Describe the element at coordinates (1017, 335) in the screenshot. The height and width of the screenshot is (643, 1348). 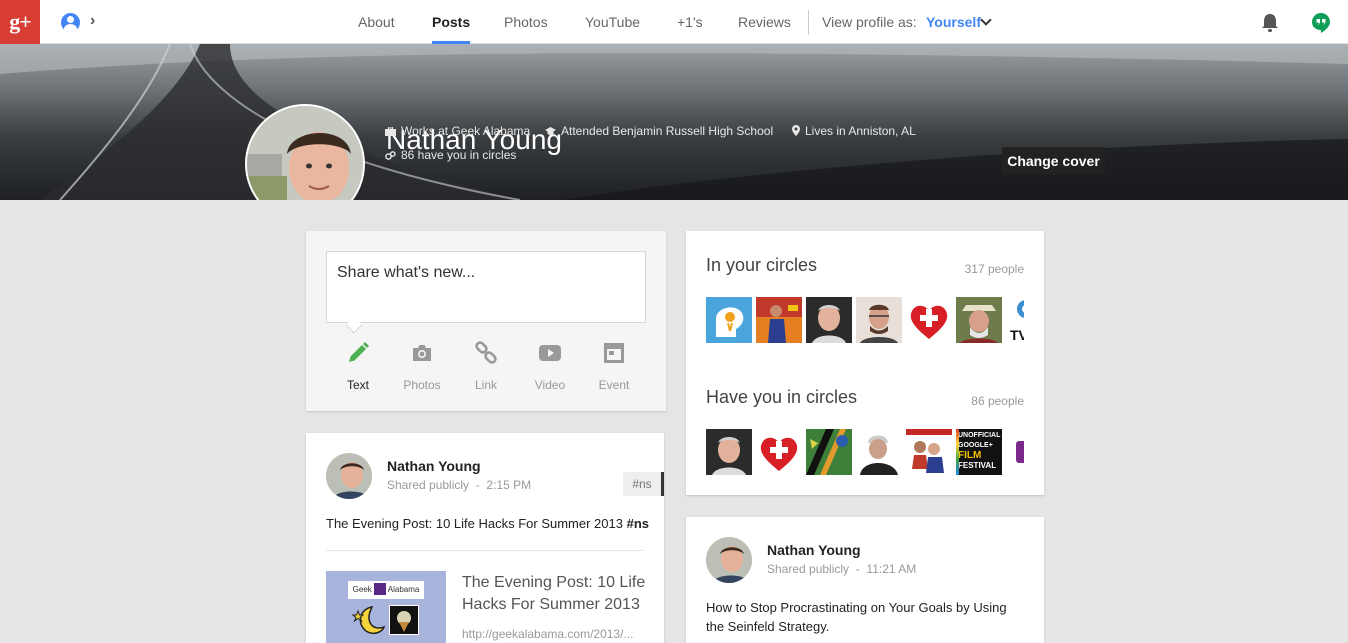
I see `tv-logo-text: TV` at that location.